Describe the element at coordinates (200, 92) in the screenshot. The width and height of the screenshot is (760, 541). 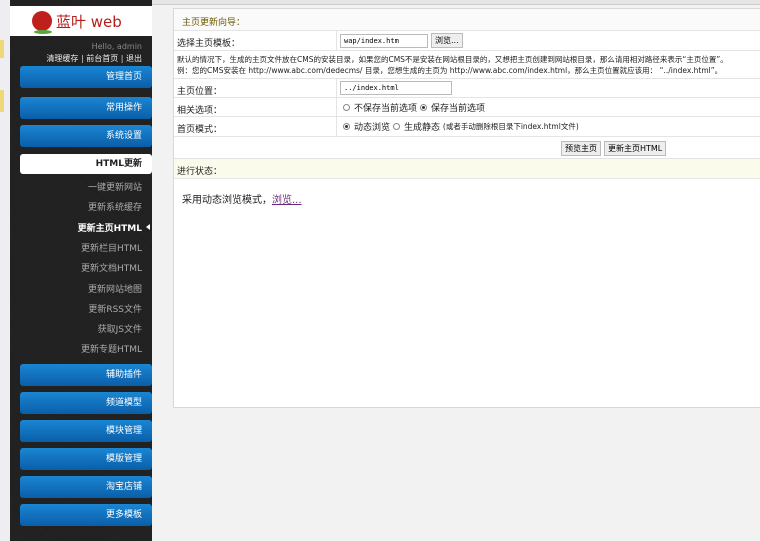
I see `location-label: 主页位置：` at that location.